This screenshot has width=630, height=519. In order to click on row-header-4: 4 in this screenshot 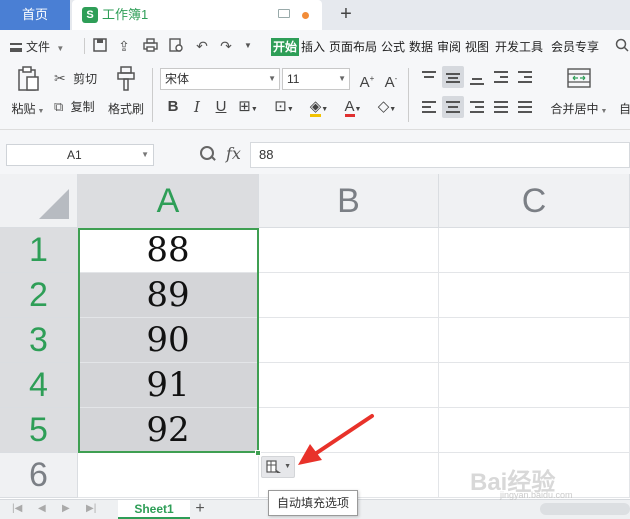, I will do `click(39, 385)`.